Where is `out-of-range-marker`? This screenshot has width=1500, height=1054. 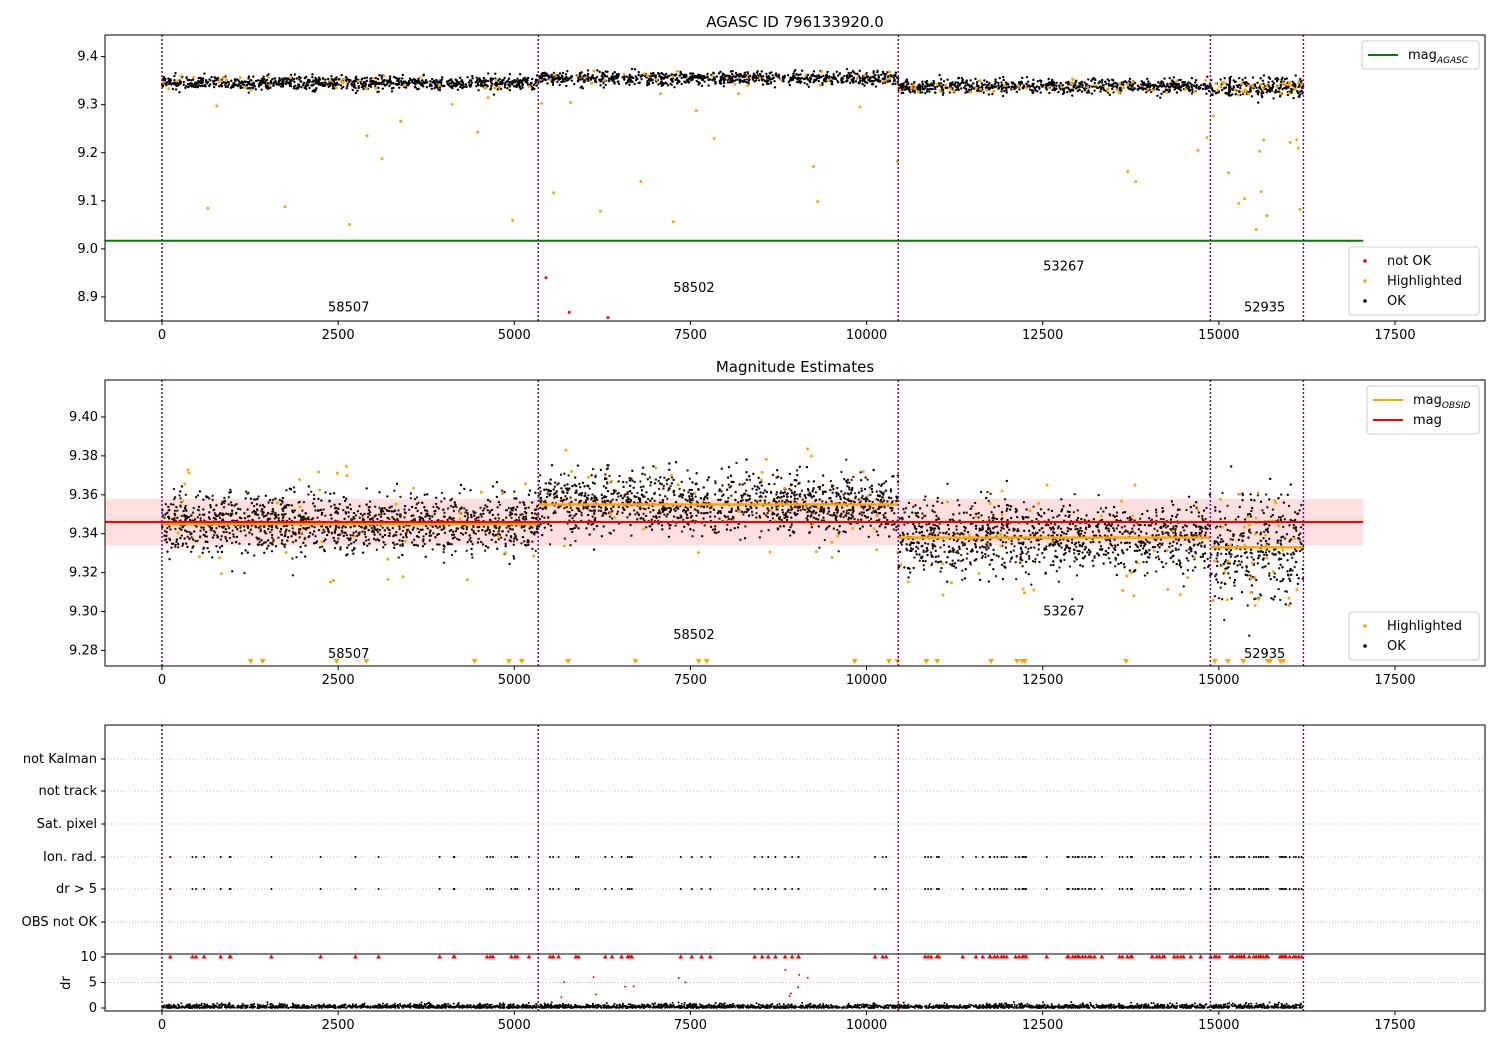
out-of-range-marker is located at coordinates (475, 661).